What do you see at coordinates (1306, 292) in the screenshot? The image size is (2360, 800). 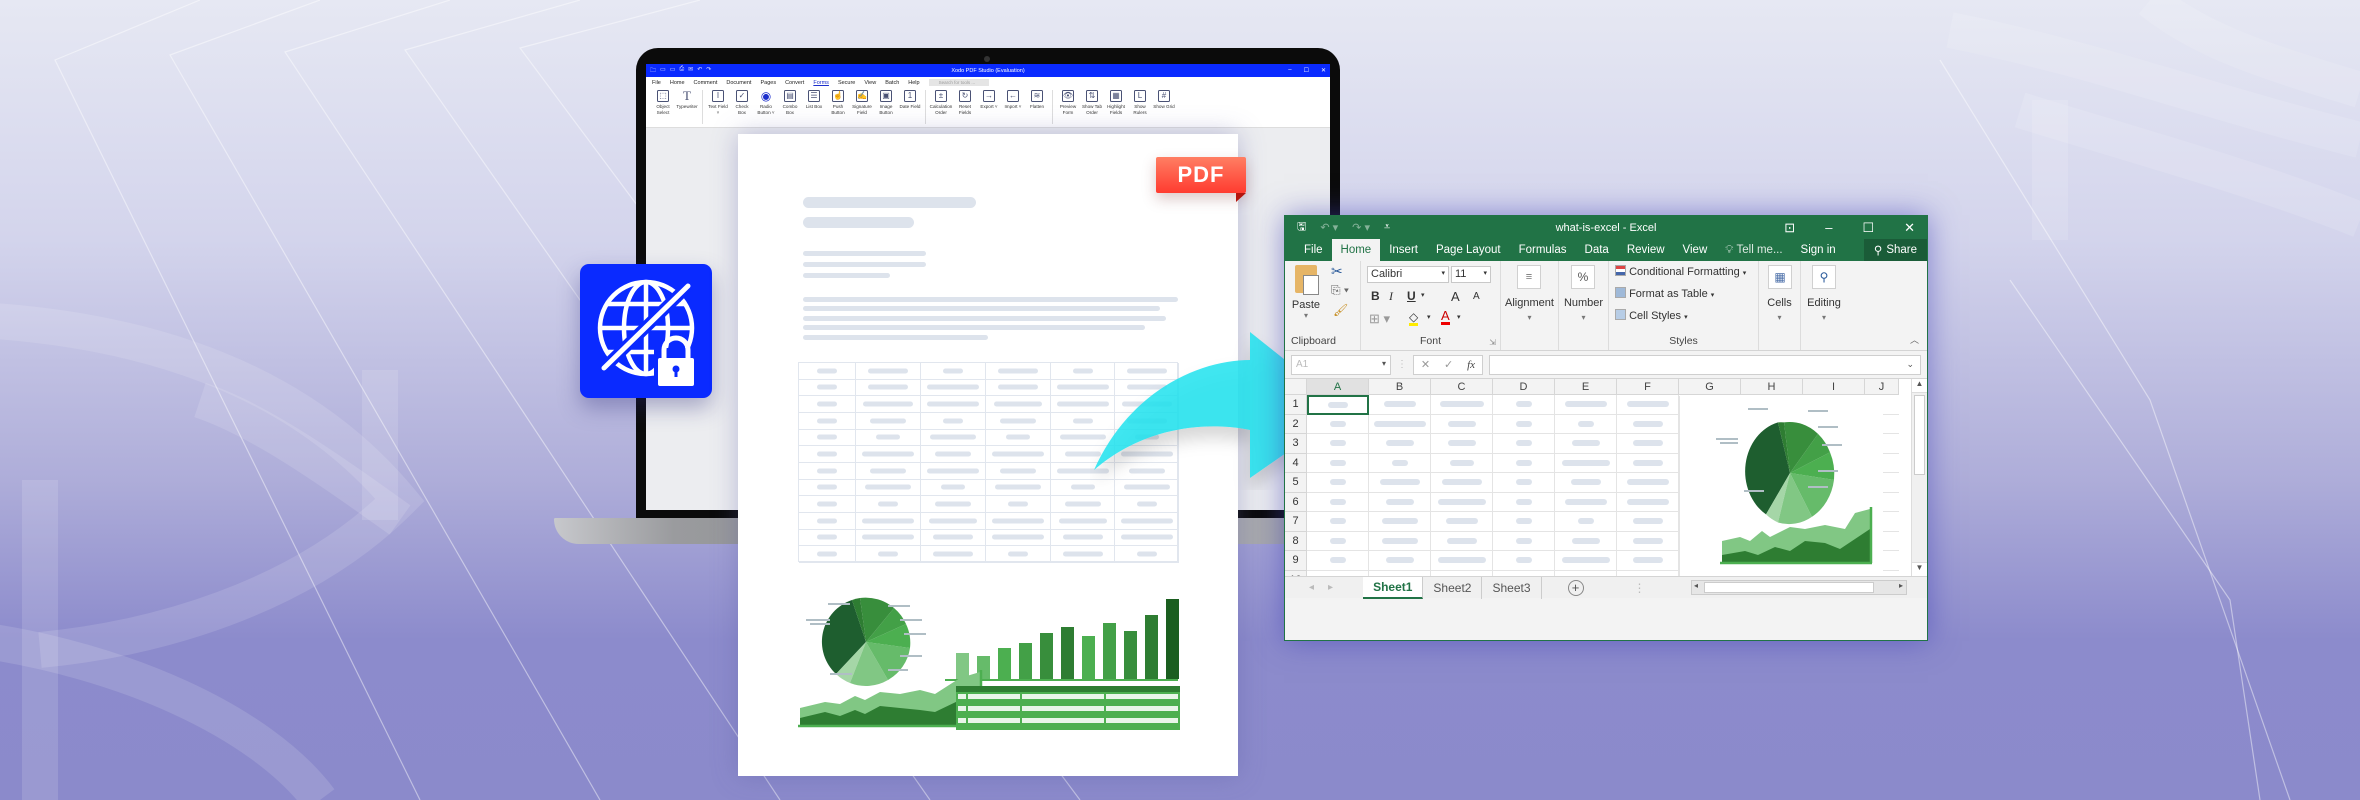 I see `paste-button: Paste ▾` at bounding box center [1306, 292].